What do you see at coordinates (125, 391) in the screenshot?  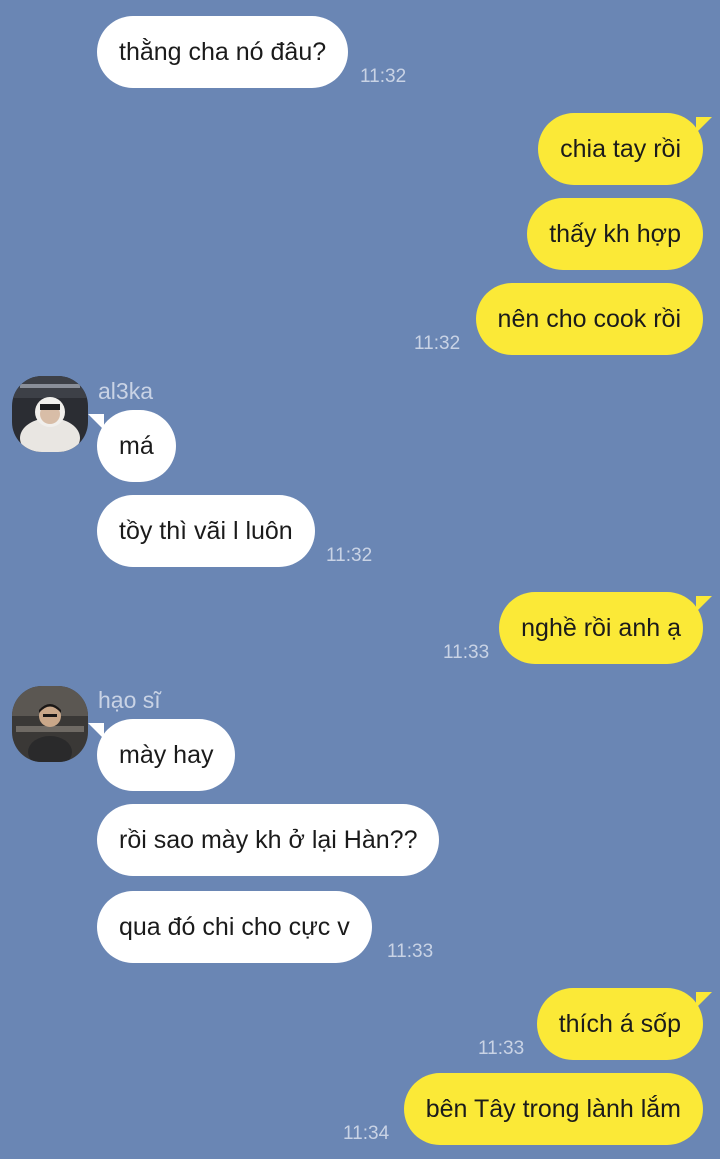 I see `sender-name: al3ka` at bounding box center [125, 391].